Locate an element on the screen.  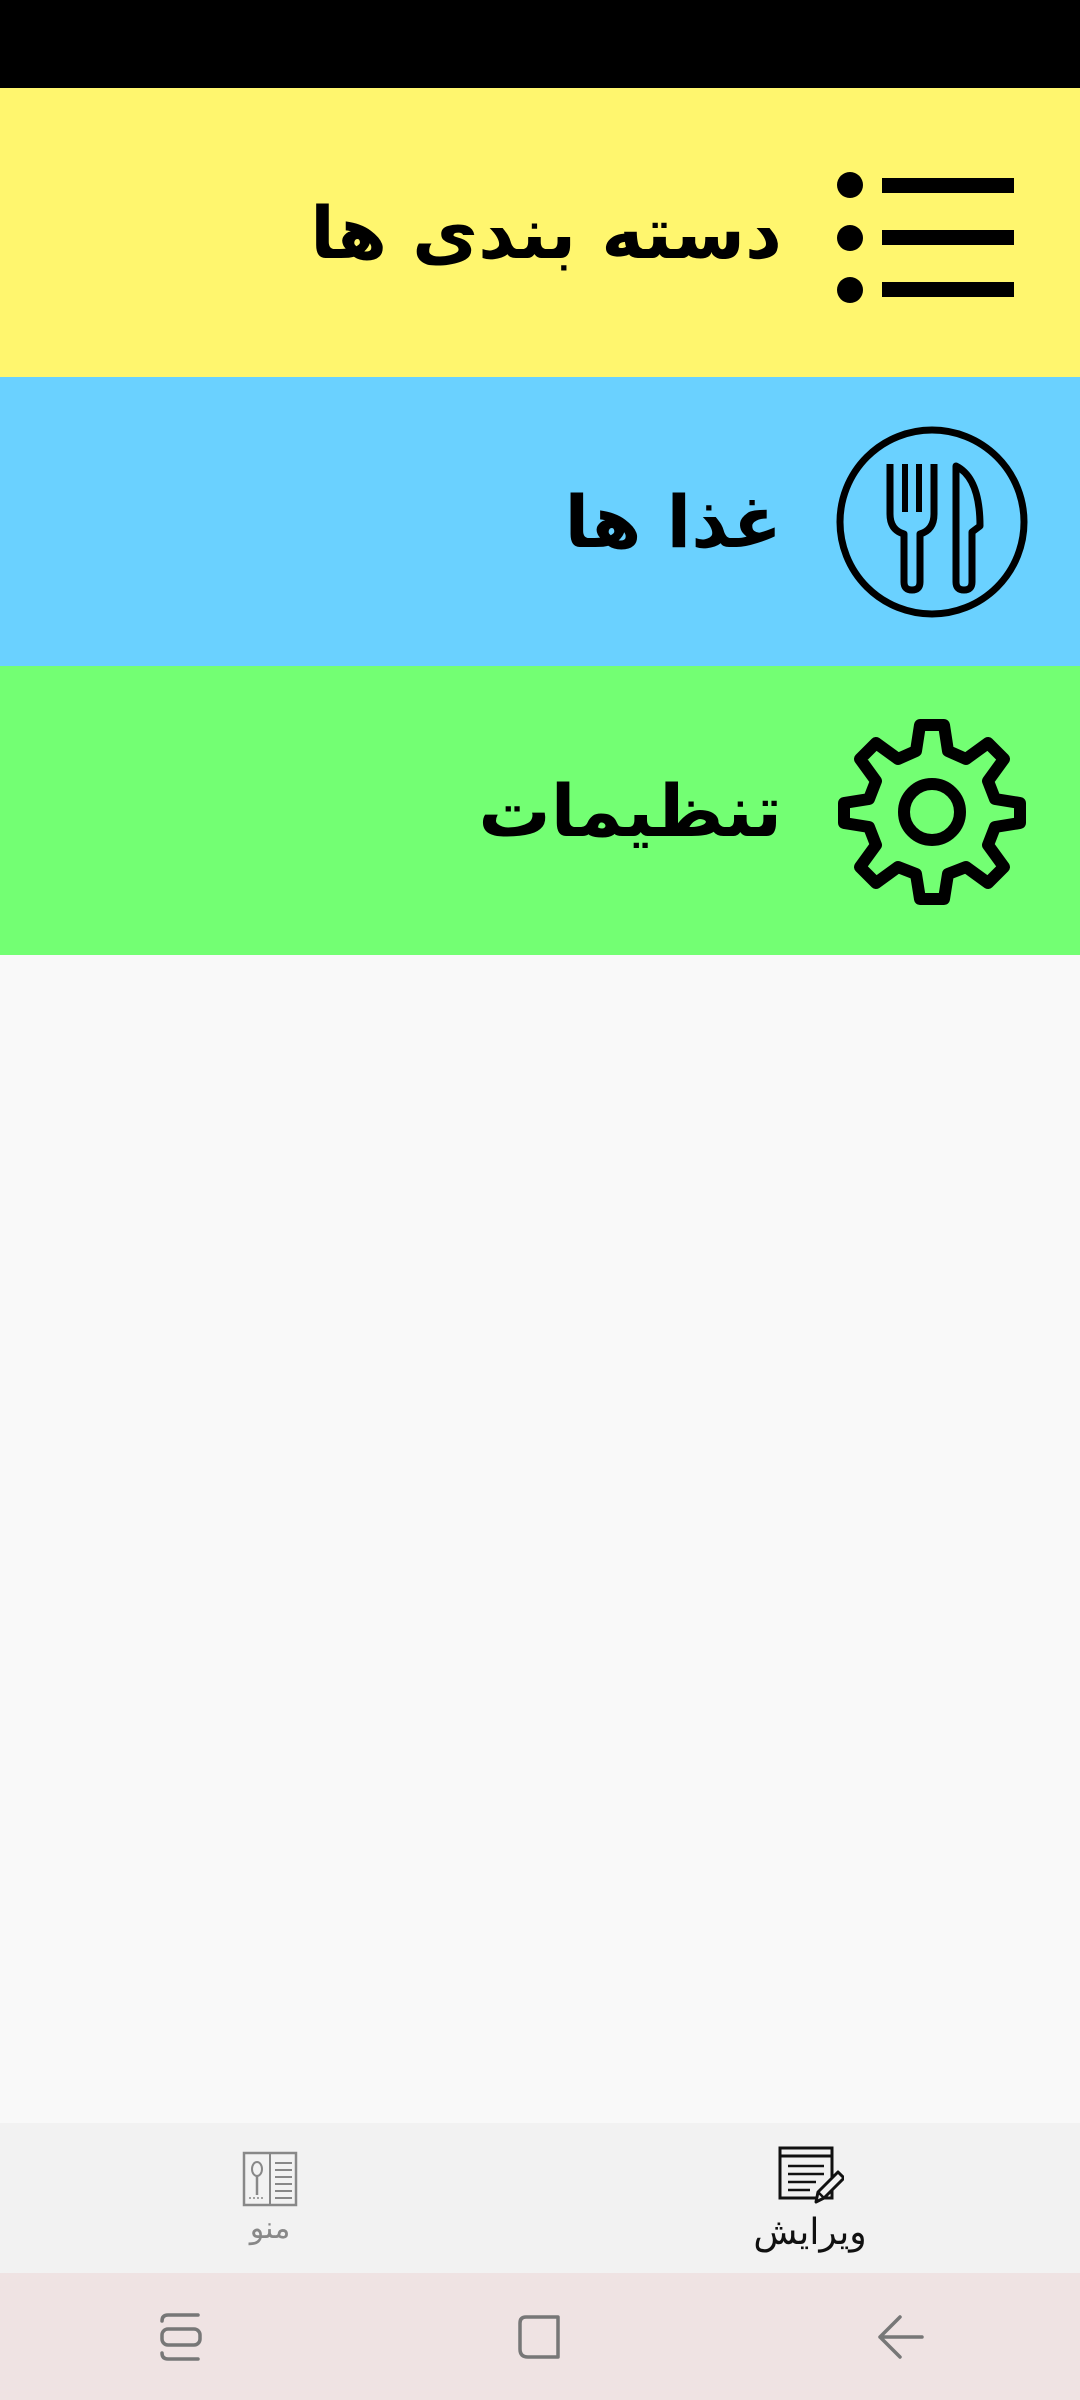
menu-item-settings: تنظیمات is located at coordinates (540, 810).